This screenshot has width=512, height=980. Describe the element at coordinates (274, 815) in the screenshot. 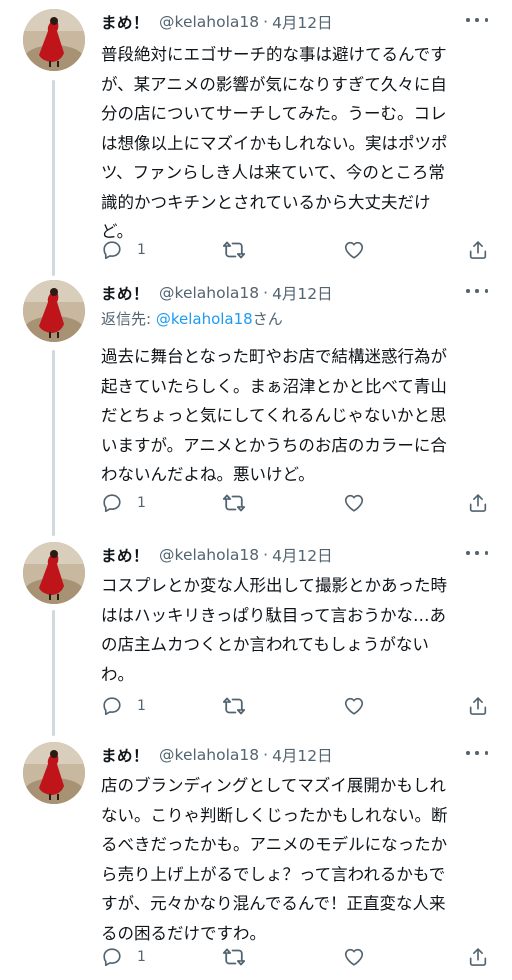

I see `tweet-text-line: ない。こりゃ判断しくじったかもしれない。断` at that location.